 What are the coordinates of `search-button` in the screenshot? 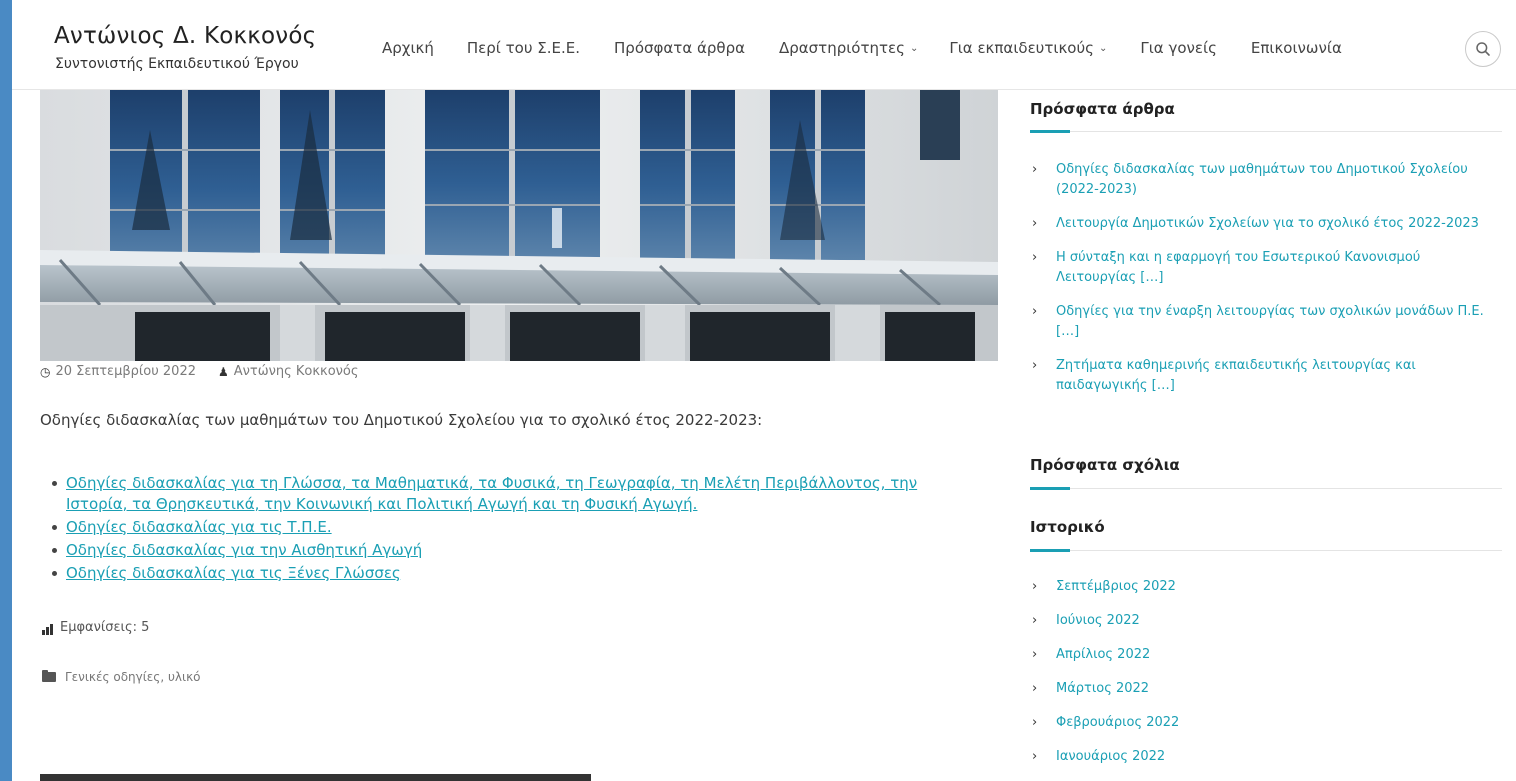 It's located at (1483, 49).